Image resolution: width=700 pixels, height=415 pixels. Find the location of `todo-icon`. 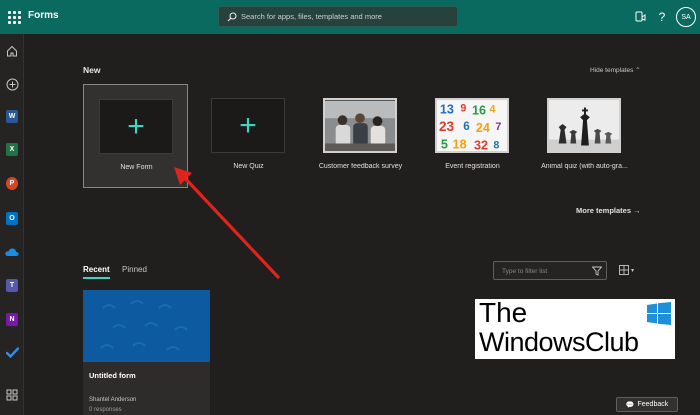

todo-icon is located at coordinates (12, 352).